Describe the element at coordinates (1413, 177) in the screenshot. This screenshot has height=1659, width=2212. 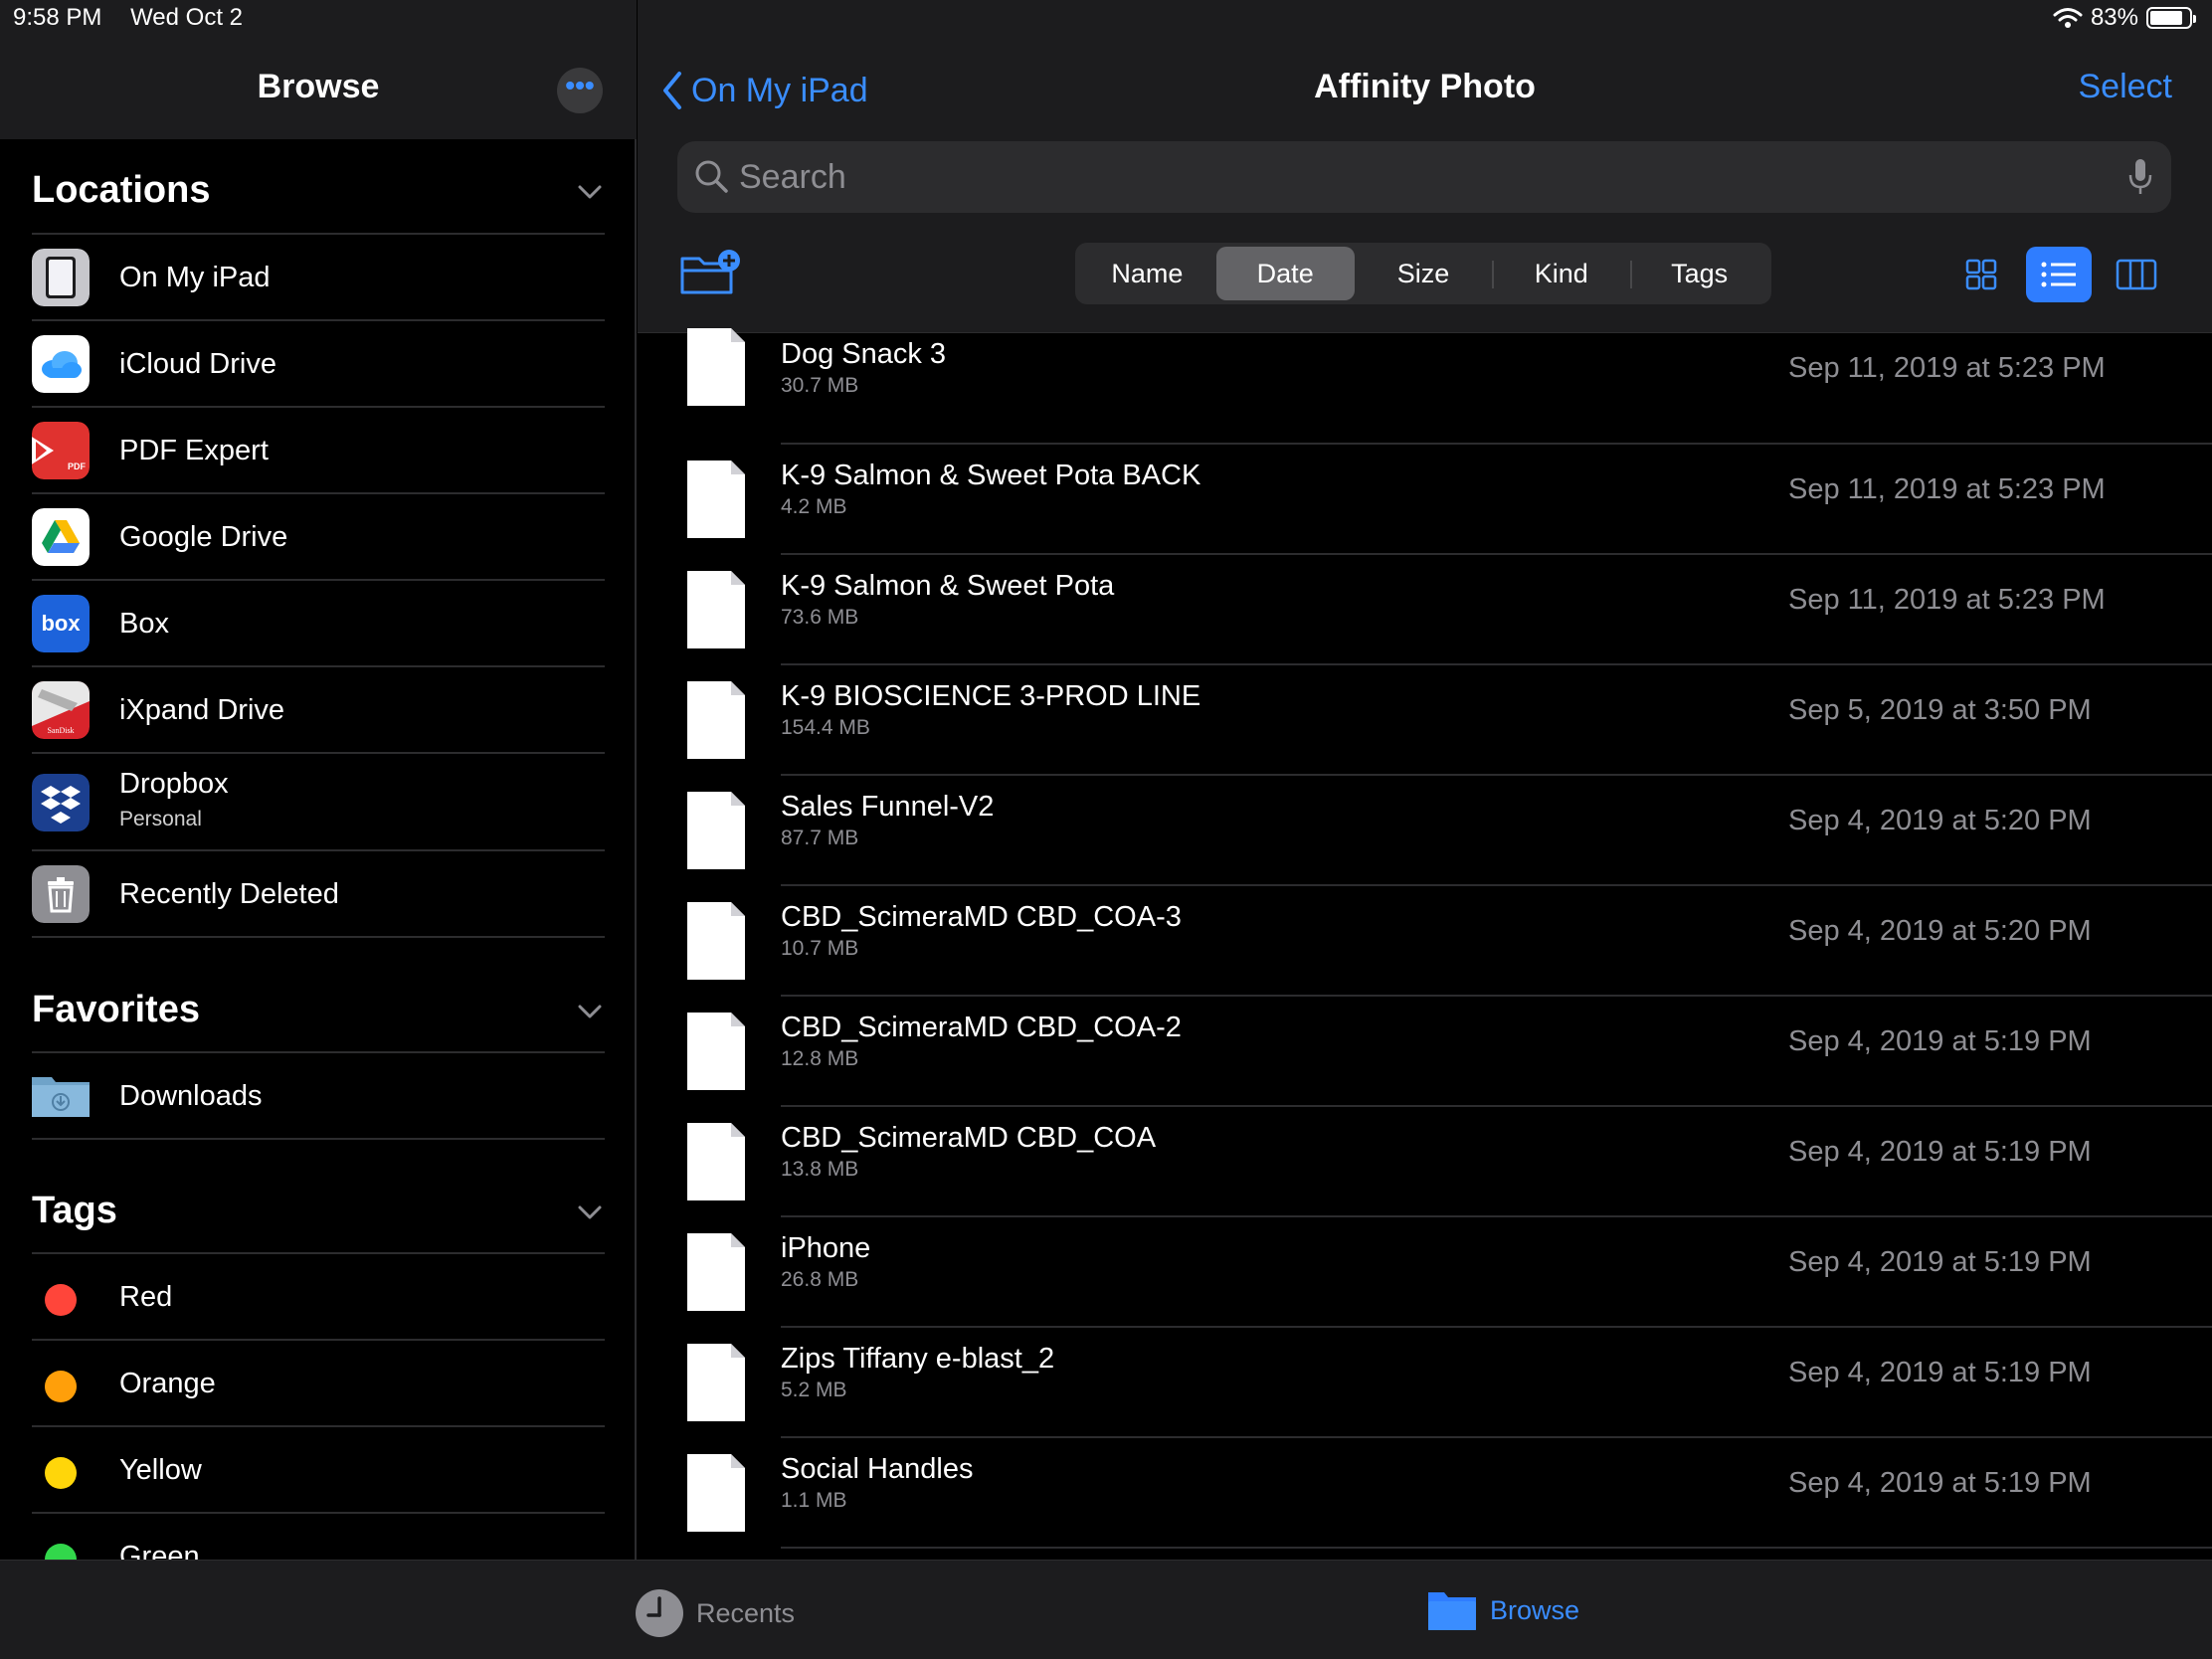
I see `search-input` at that location.